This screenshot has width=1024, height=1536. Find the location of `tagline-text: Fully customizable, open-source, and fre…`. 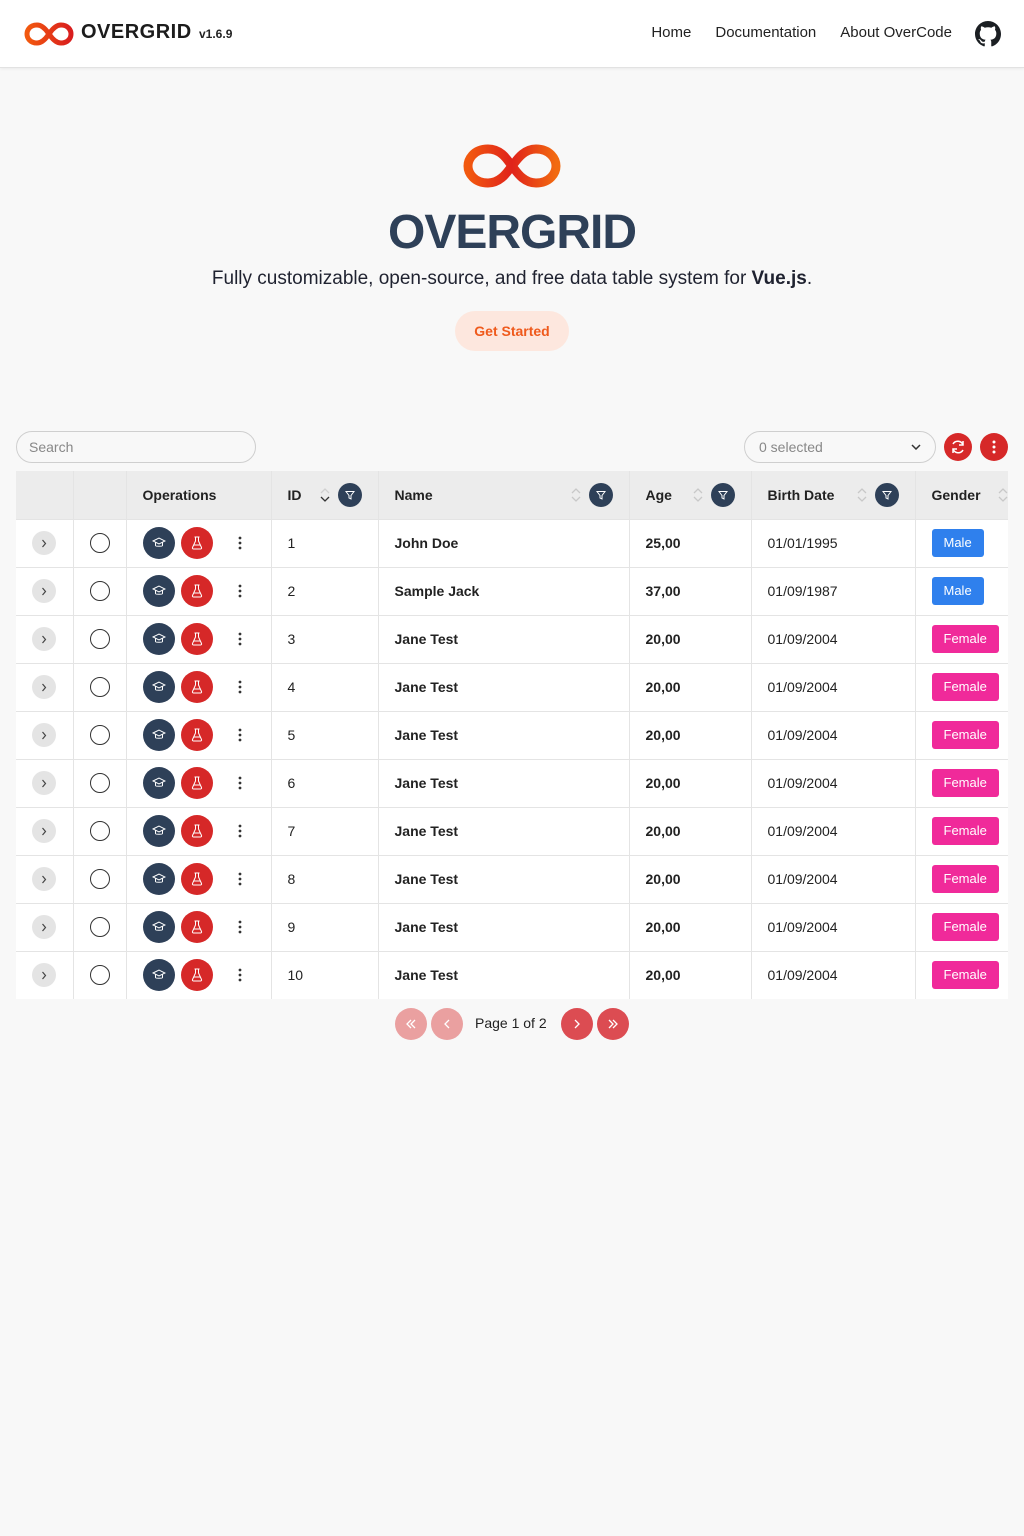

tagline-text: Fully customizable, open-source, and fre… is located at coordinates (481, 278).